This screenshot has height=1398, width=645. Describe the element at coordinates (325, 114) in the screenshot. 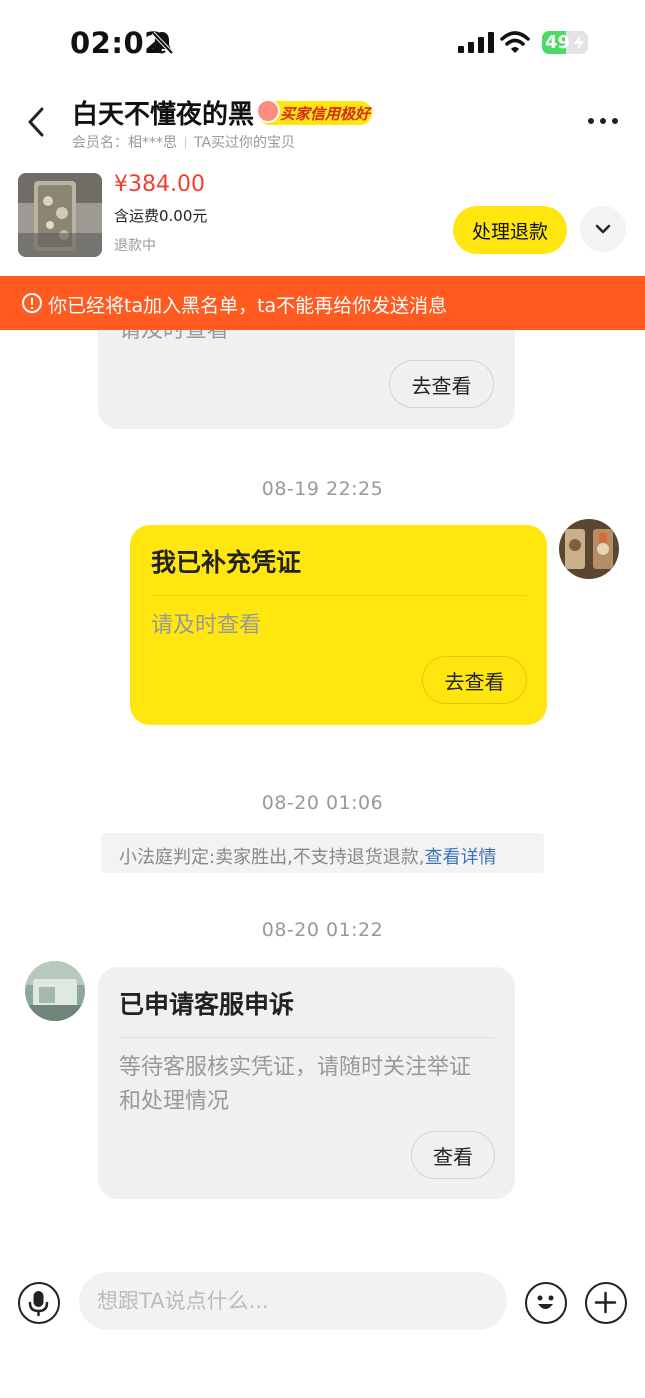

I see `credit-badge-text: 买家信用极好` at that location.